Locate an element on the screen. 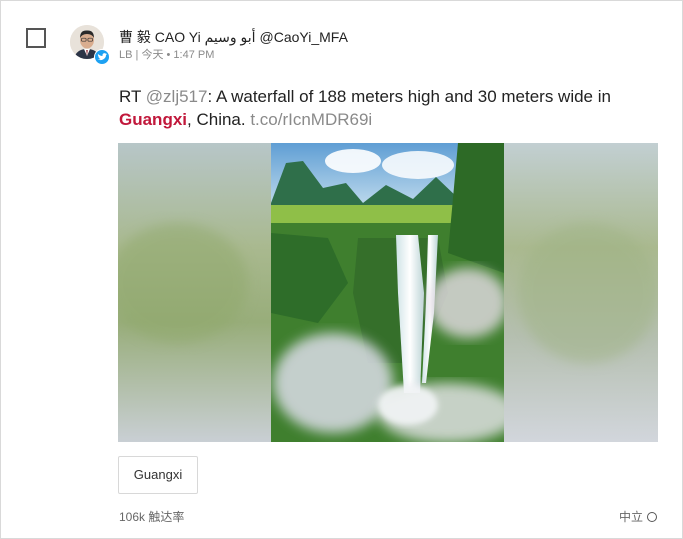 The image size is (683, 539). select-checkbox is located at coordinates (36, 38).